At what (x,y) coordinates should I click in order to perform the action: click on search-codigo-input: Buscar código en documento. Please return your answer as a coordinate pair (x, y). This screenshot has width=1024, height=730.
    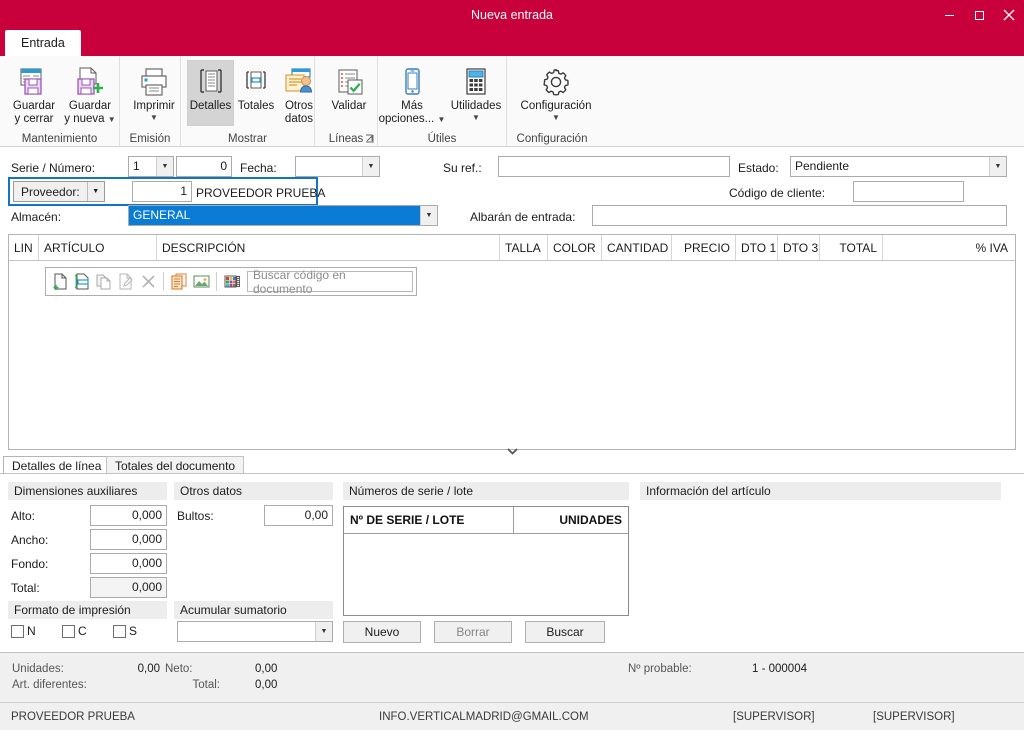
    Looking at the image, I should click on (330, 282).